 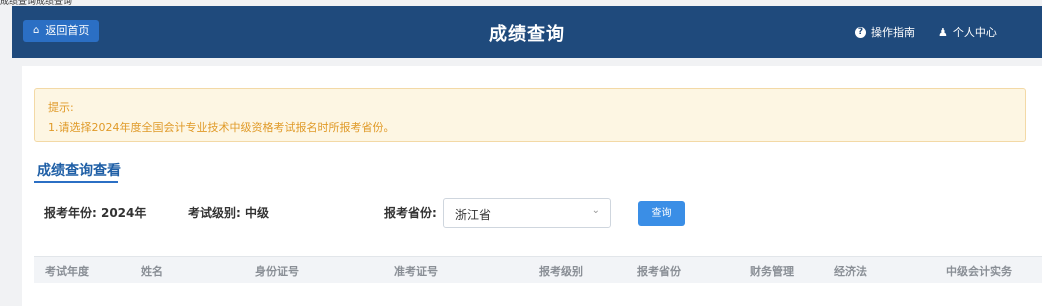 What do you see at coordinates (95, 213) in the screenshot?
I see `exam-year-field: 报考年份: 2024年` at bounding box center [95, 213].